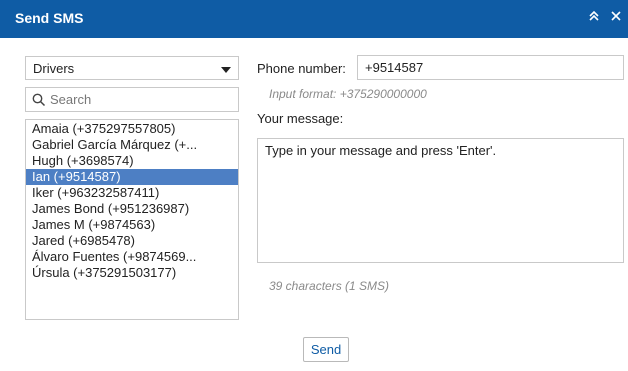  I want to click on message-label: Your message:, so click(300, 118).